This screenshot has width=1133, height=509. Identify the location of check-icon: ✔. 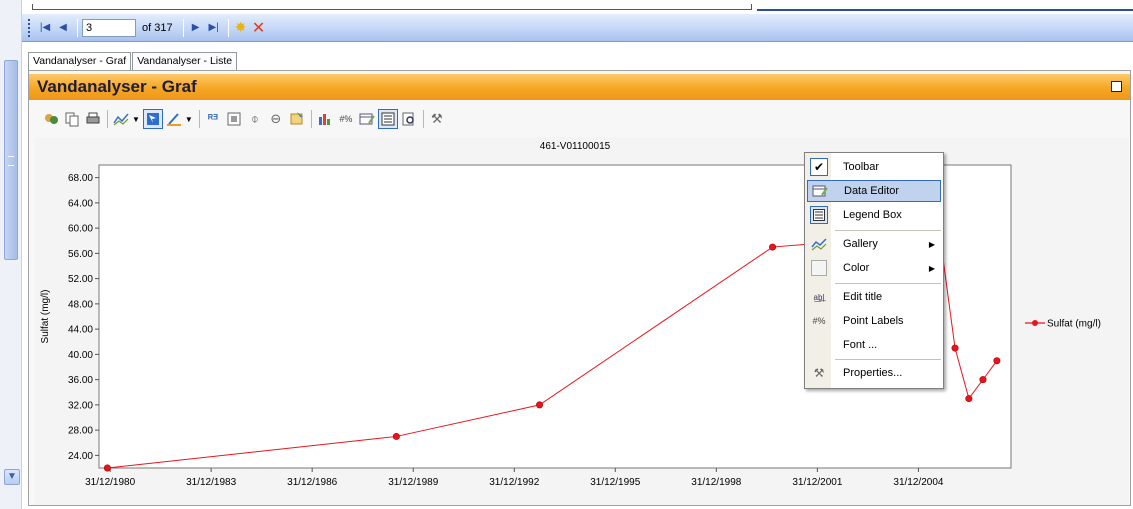
(819, 167).